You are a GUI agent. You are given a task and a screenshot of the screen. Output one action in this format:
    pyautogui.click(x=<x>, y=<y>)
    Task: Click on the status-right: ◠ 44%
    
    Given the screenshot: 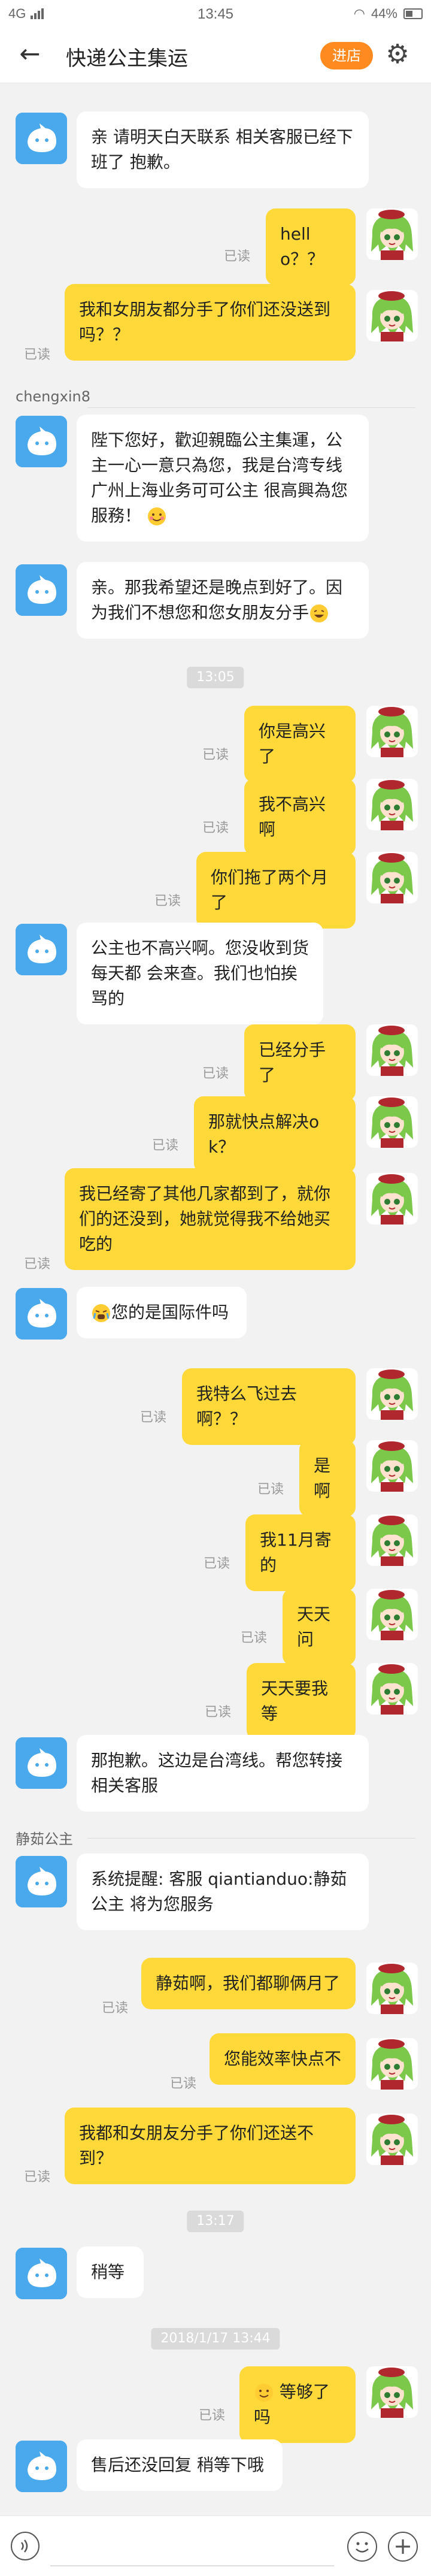 What is the action you would take?
    pyautogui.click(x=388, y=14)
    